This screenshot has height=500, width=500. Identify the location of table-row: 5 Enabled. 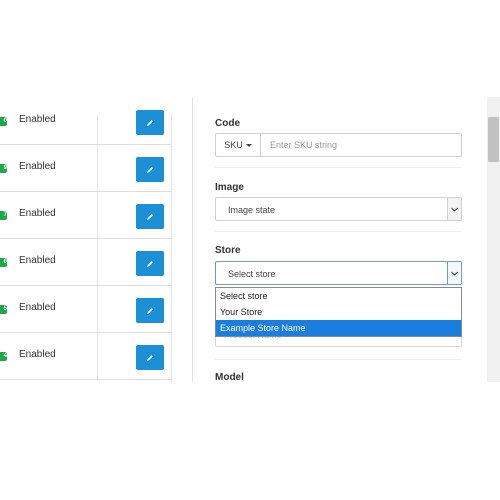
(86, 309).